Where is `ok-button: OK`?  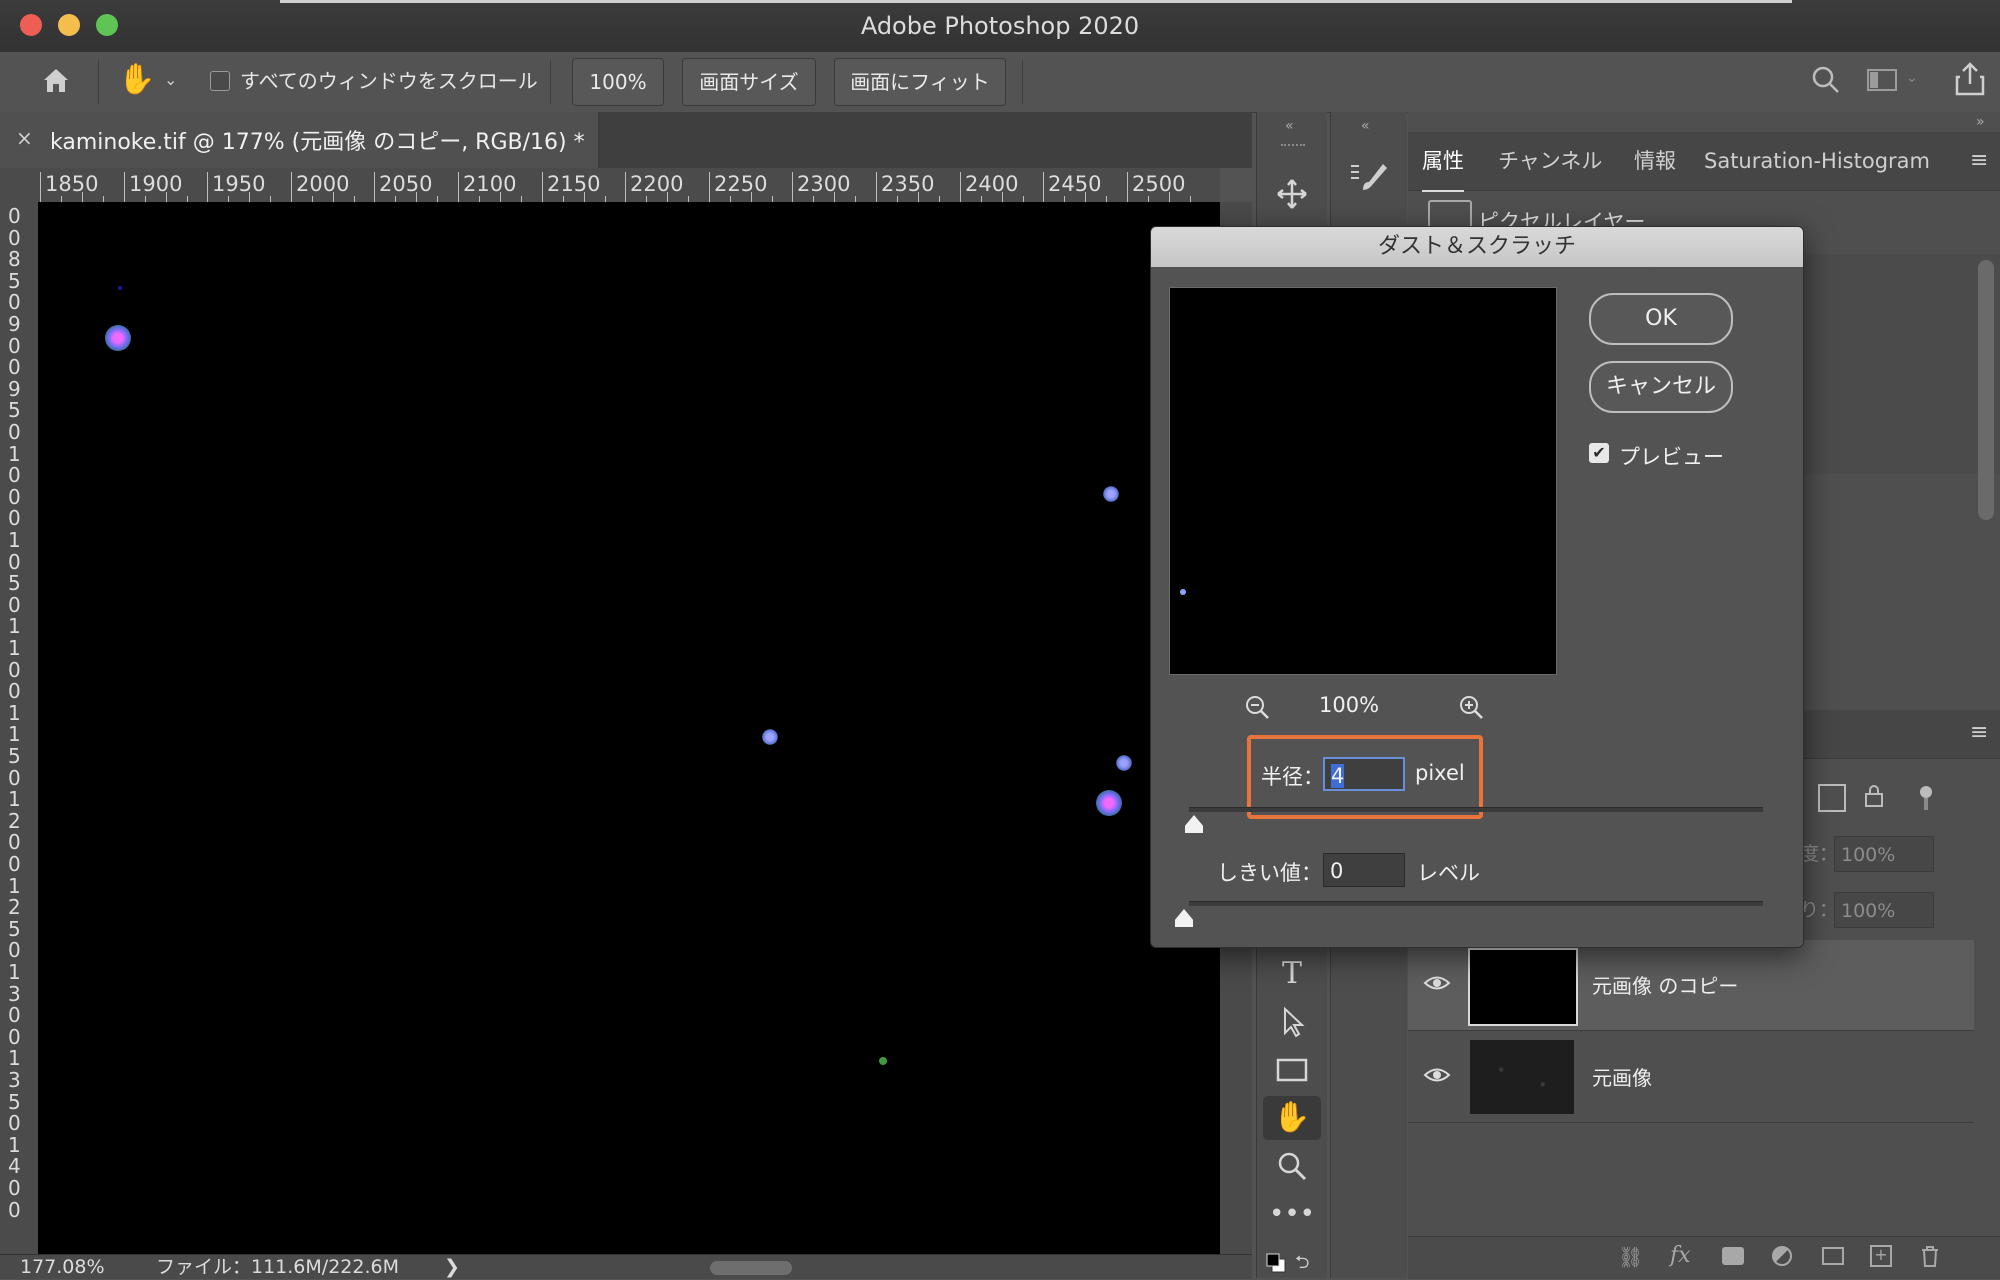 ok-button: OK is located at coordinates (1661, 319).